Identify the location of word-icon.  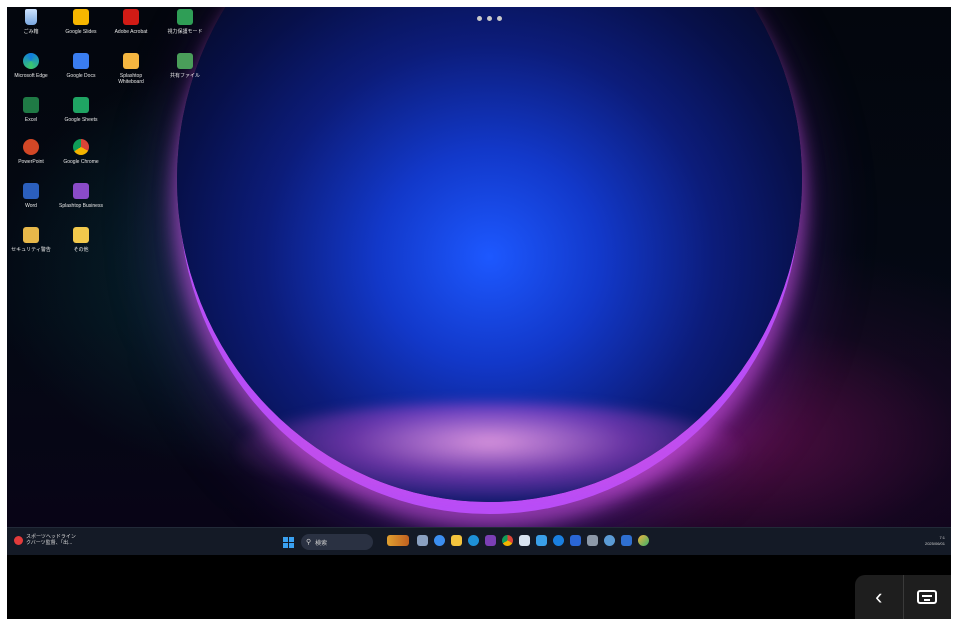
(31, 191).